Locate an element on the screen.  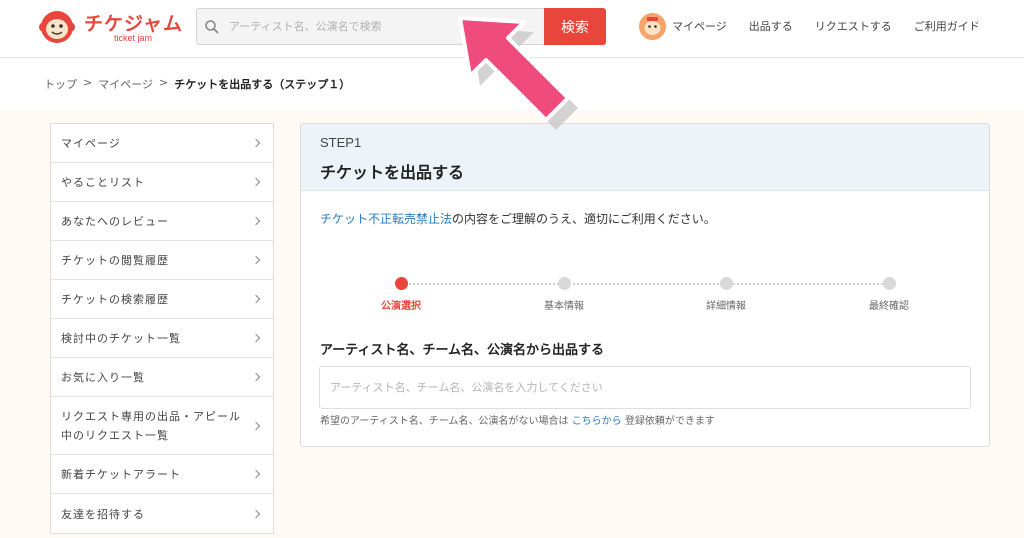
sidebar-item-label: 検討中のチケット一覧 is located at coordinates (121, 338).